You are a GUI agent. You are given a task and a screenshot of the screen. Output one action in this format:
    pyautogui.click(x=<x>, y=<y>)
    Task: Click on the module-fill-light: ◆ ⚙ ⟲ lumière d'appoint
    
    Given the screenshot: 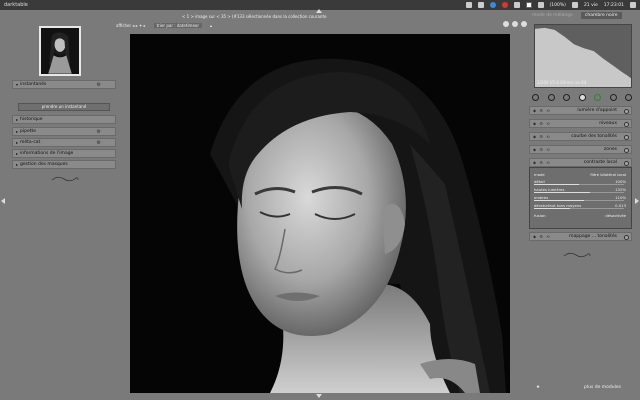 What is the action you would take?
    pyautogui.click(x=580, y=110)
    